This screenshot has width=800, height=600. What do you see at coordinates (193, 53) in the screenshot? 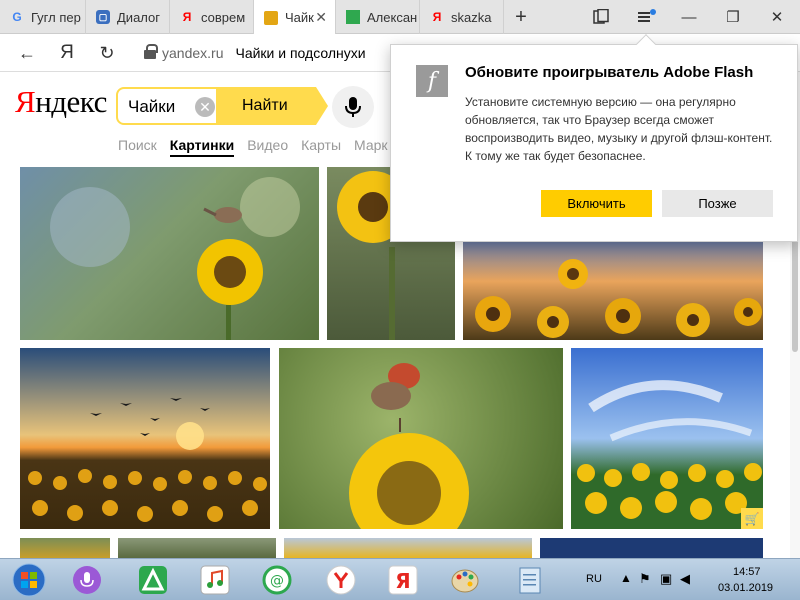
I see `url-domain: yandex.ru` at bounding box center [193, 53].